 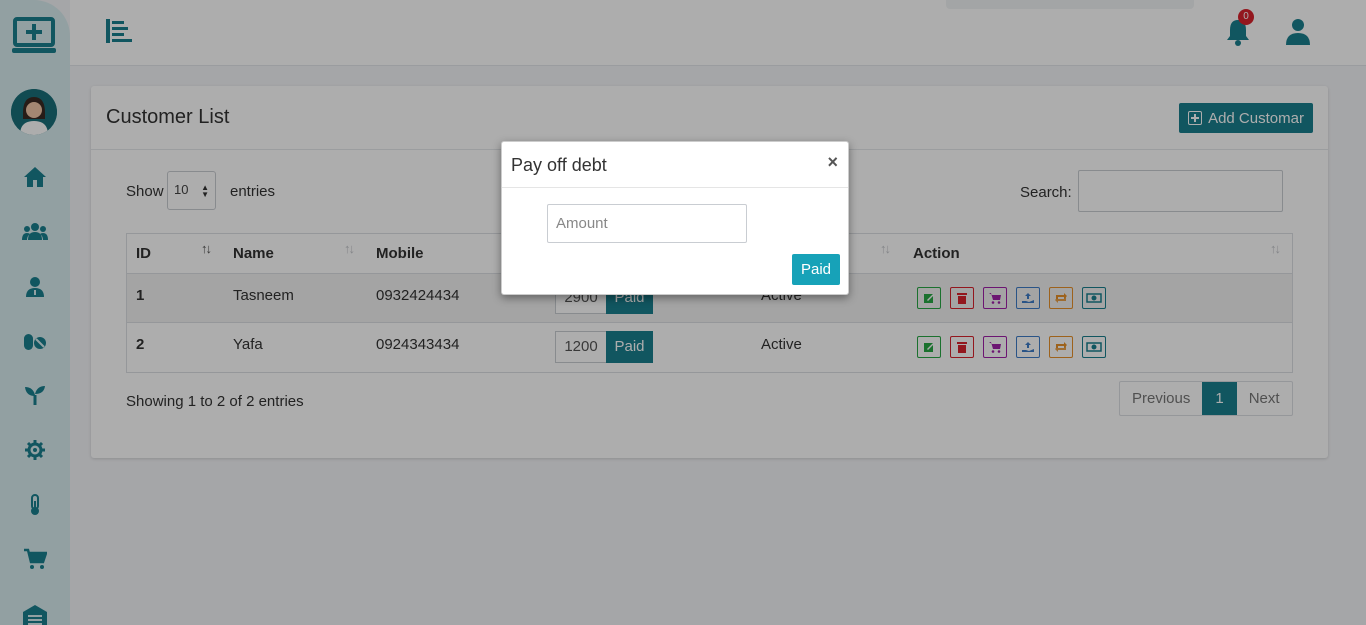 What do you see at coordinates (675, 165) in the screenshot?
I see `modal-header: Pay off debt ×` at bounding box center [675, 165].